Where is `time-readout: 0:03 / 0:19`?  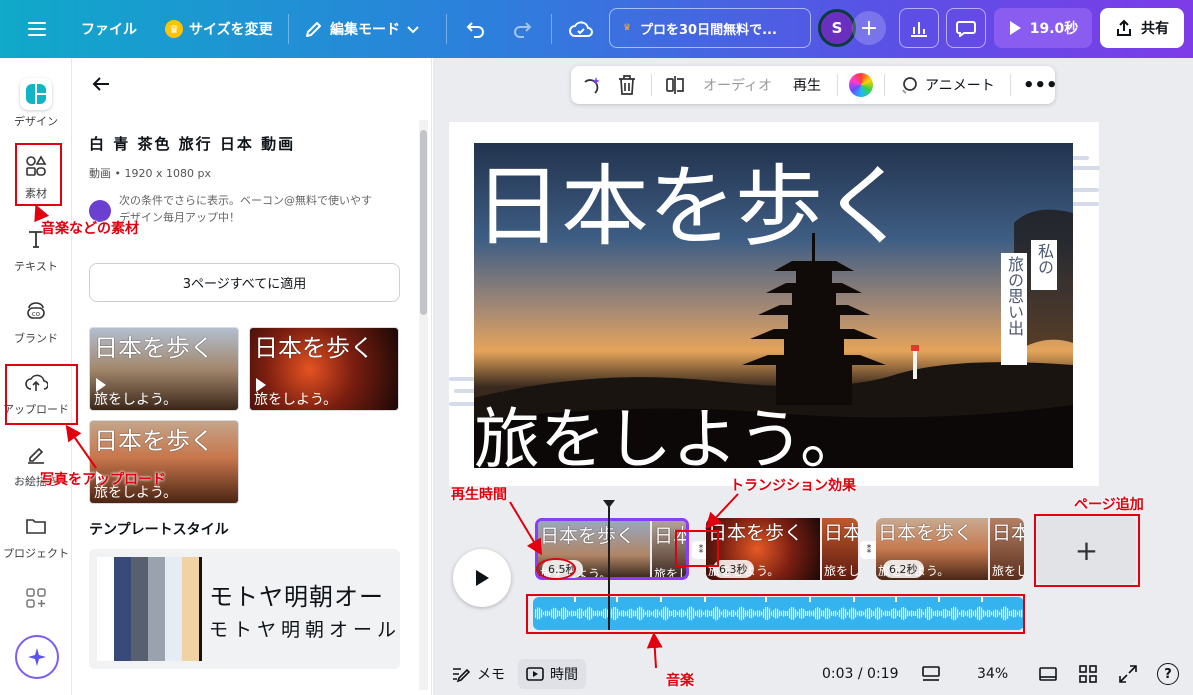 time-readout: 0:03 / 0:19 is located at coordinates (860, 674).